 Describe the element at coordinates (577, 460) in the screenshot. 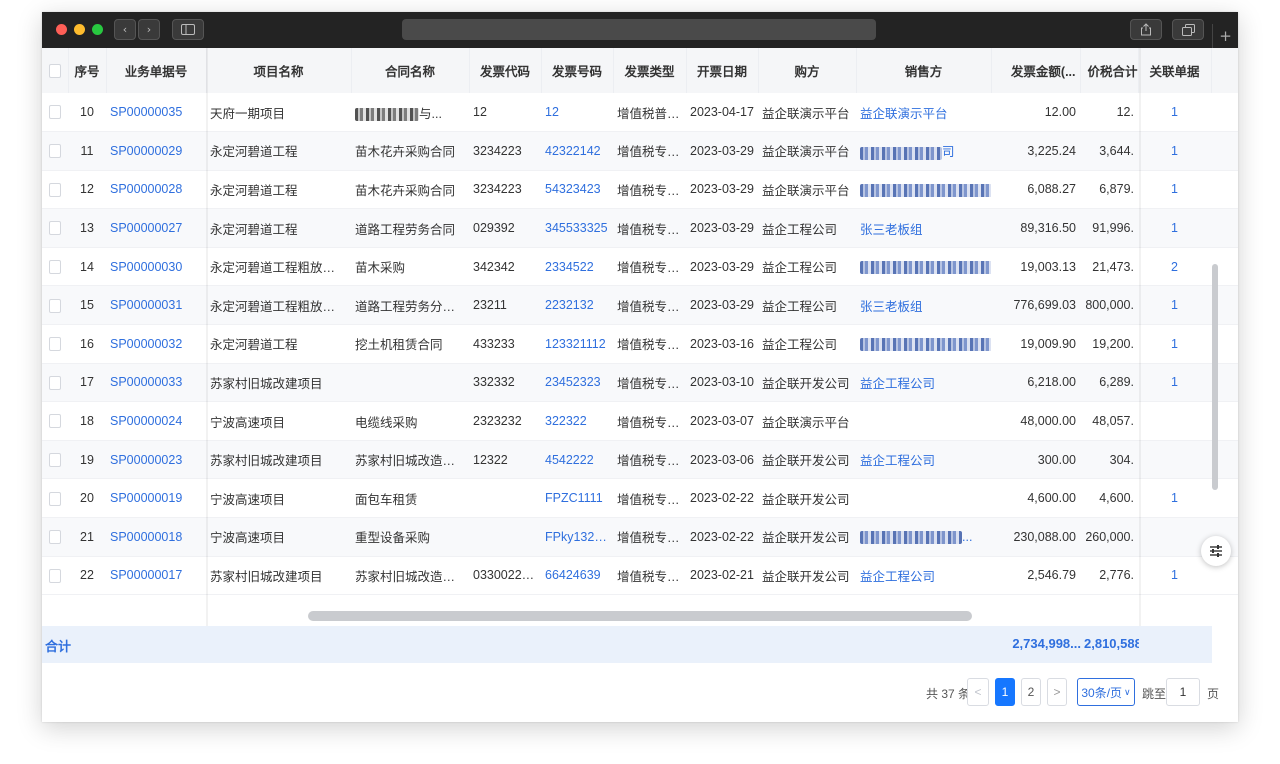

I see `invoice-number-link: 4542222` at that location.